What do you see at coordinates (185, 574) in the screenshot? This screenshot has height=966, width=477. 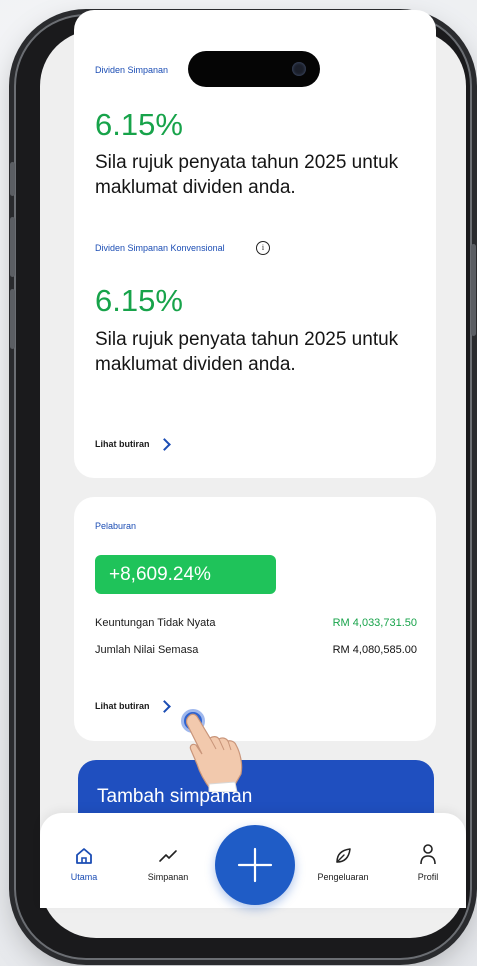 I see `investment-gain-badge: +8,609.24%` at bounding box center [185, 574].